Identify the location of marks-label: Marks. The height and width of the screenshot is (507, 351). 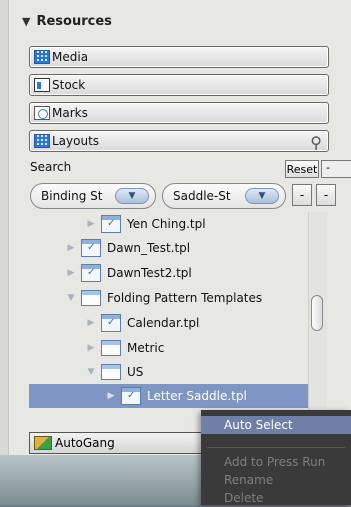
(70, 113).